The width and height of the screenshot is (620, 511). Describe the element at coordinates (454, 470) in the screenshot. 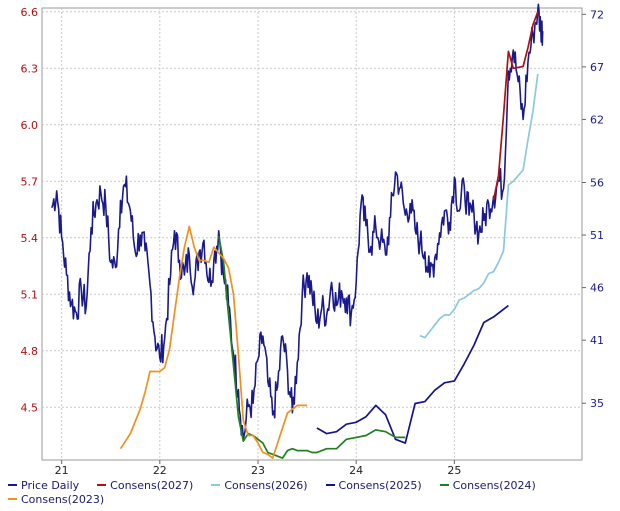

I see `x-tick-label: 25` at that location.